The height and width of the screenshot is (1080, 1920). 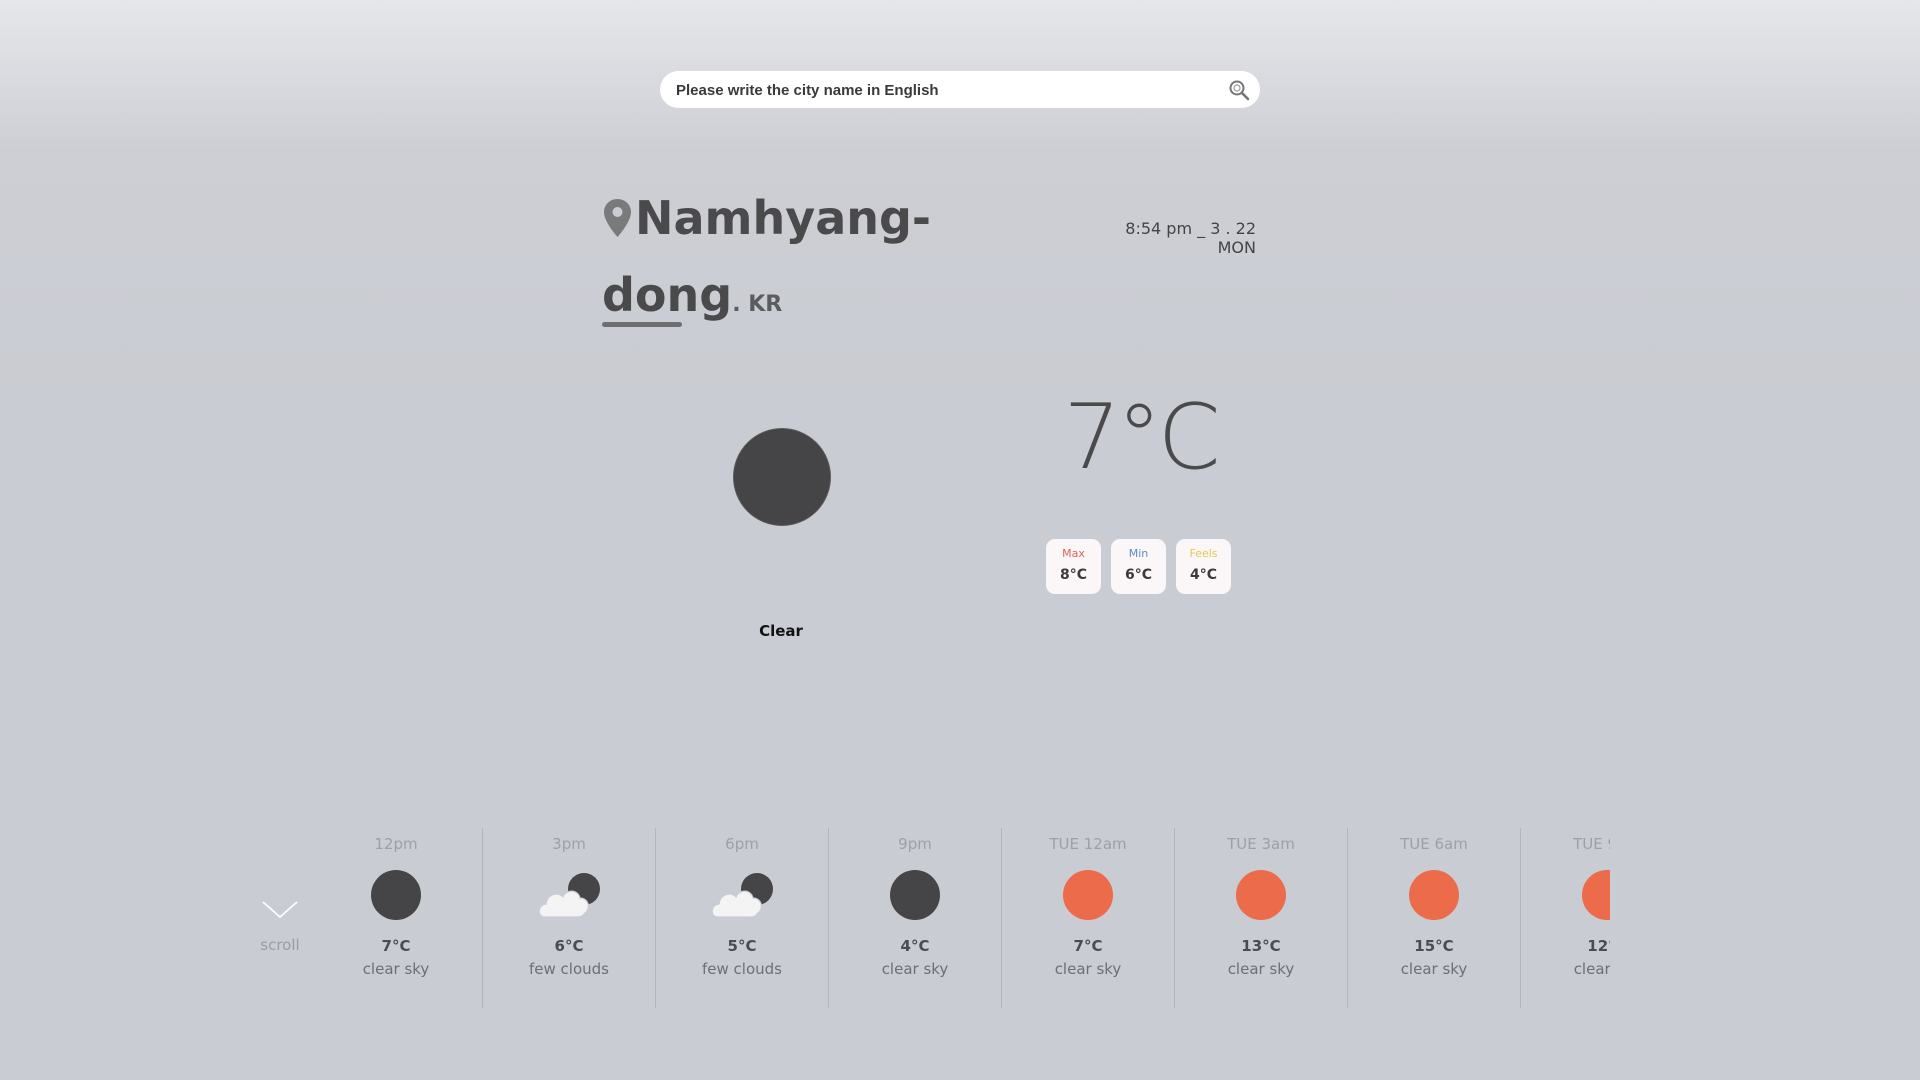 What do you see at coordinates (1203, 566) in the screenshot?
I see `feels-temp-chip: Feels 4°C` at bounding box center [1203, 566].